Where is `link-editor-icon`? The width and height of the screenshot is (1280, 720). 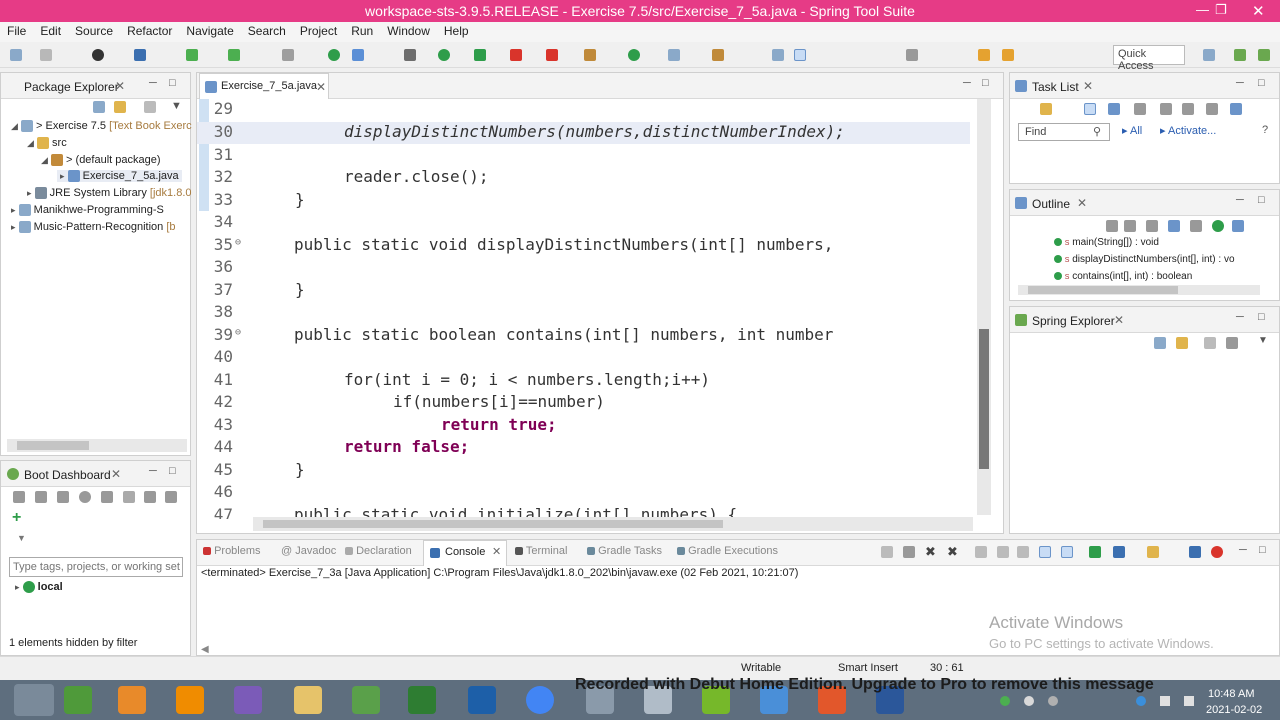 link-editor-icon is located at coordinates (120, 107).